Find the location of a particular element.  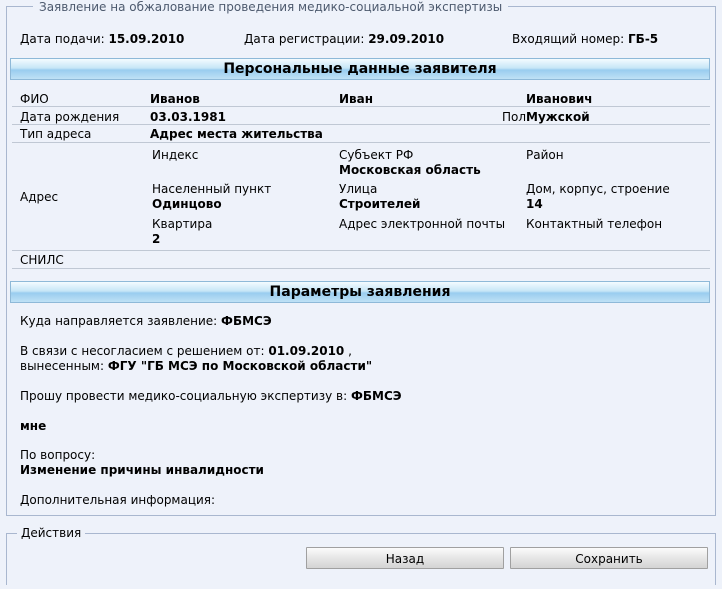

submit-date-value: 15.09.2010 is located at coordinates (146, 39).